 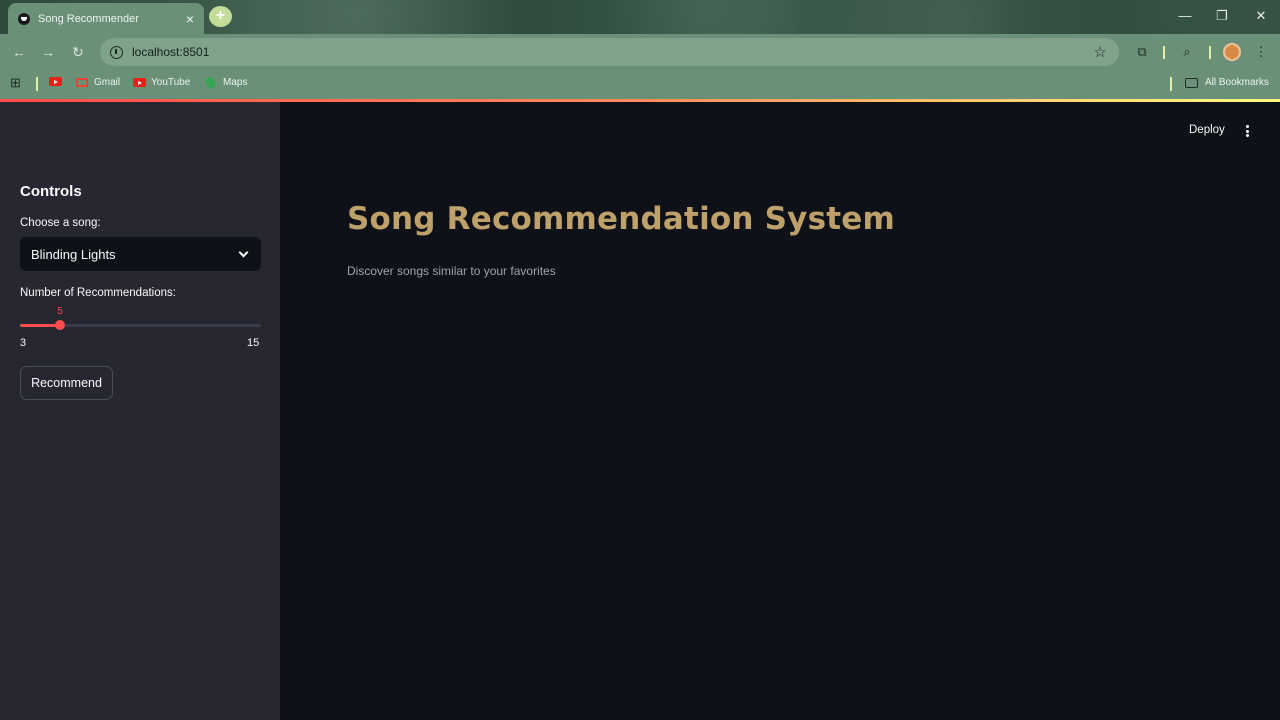 I want to click on forward-icon: →, so click(x=48, y=52).